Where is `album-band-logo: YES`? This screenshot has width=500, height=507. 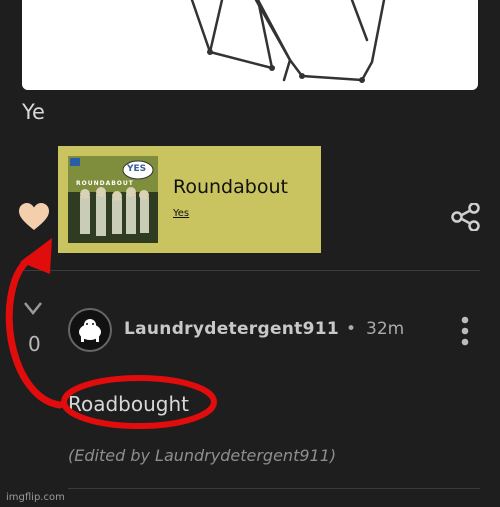 album-band-logo: YES is located at coordinates (137, 169).